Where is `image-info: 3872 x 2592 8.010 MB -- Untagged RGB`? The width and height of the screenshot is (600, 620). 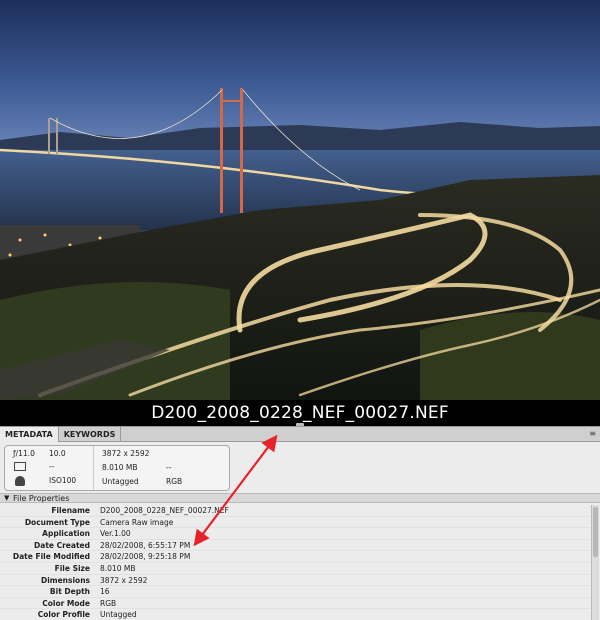
image-info: 3872 x 2592 8.010 MB -- Untagged RGB is located at coordinates (161, 468).